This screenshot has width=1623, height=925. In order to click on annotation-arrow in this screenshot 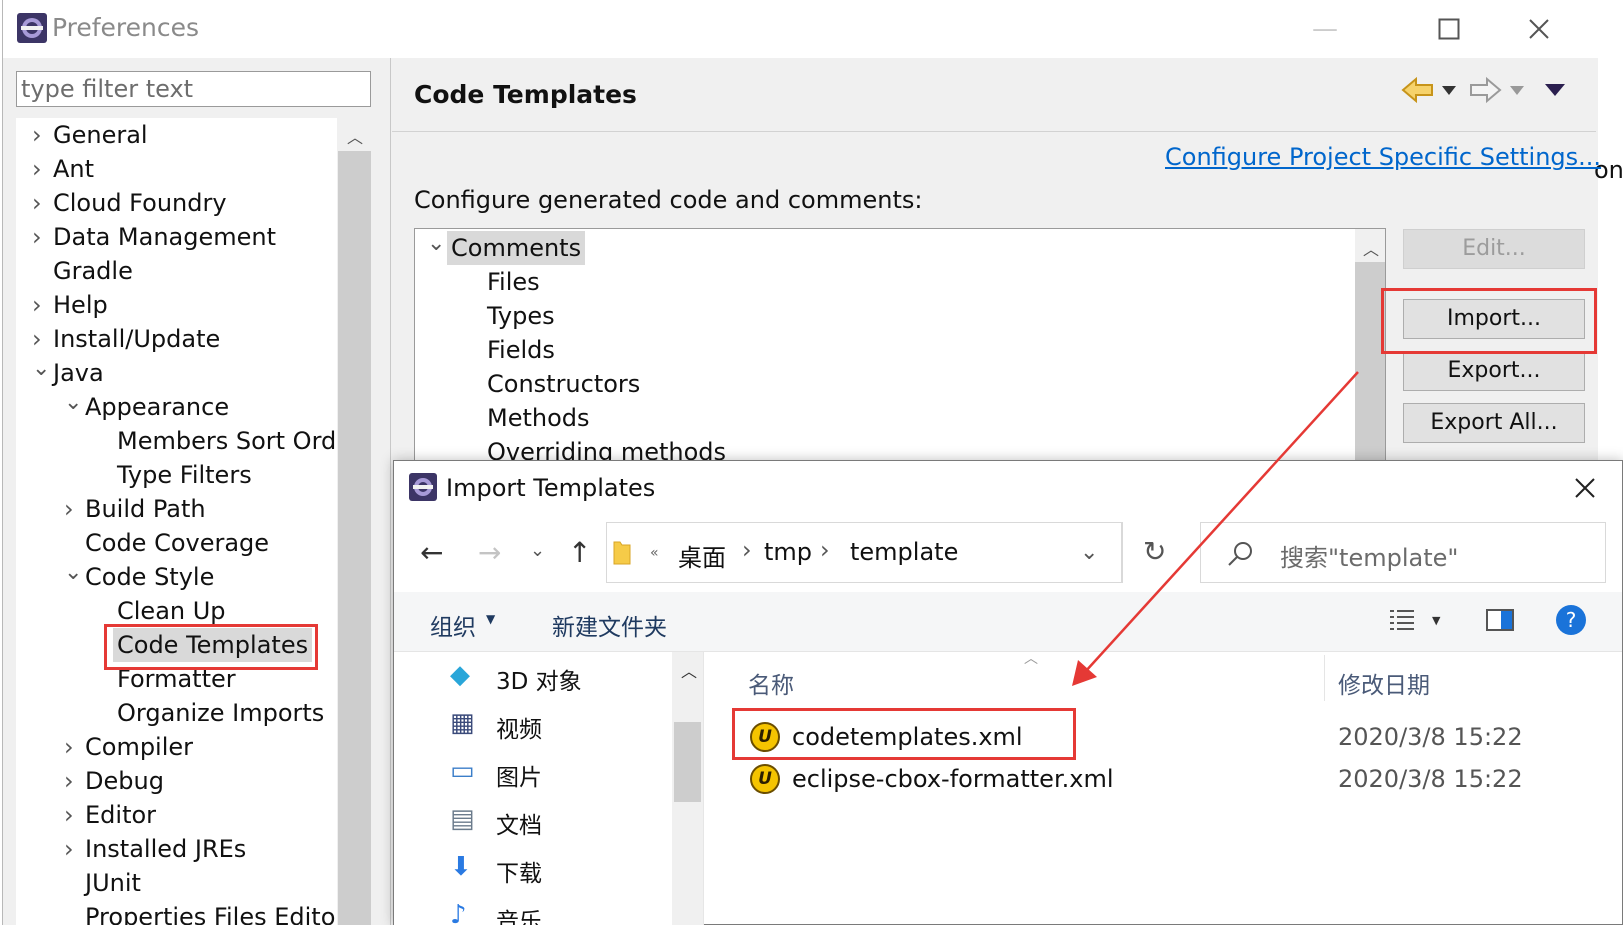, I will do `click(1215, 528)`.